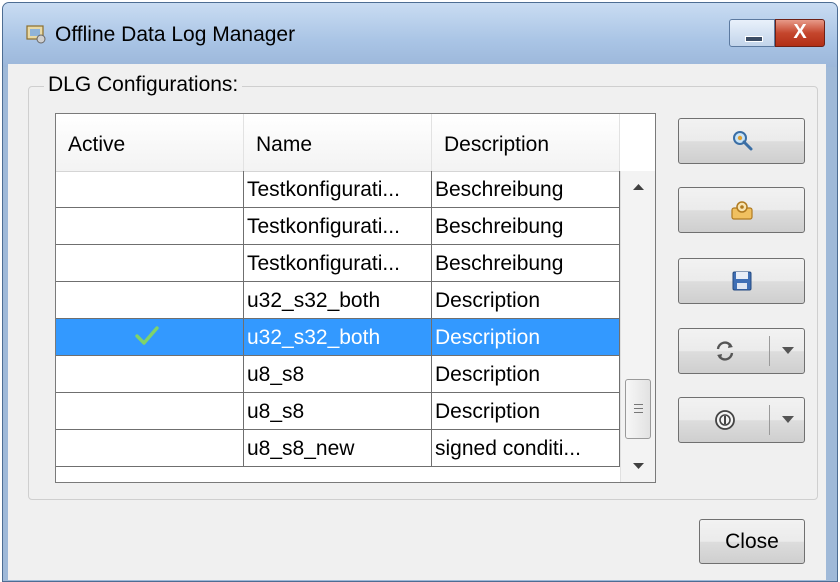 This screenshot has height=582, width=840. What do you see at coordinates (741, 351) in the screenshot?
I see `sync-split-button` at bounding box center [741, 351].